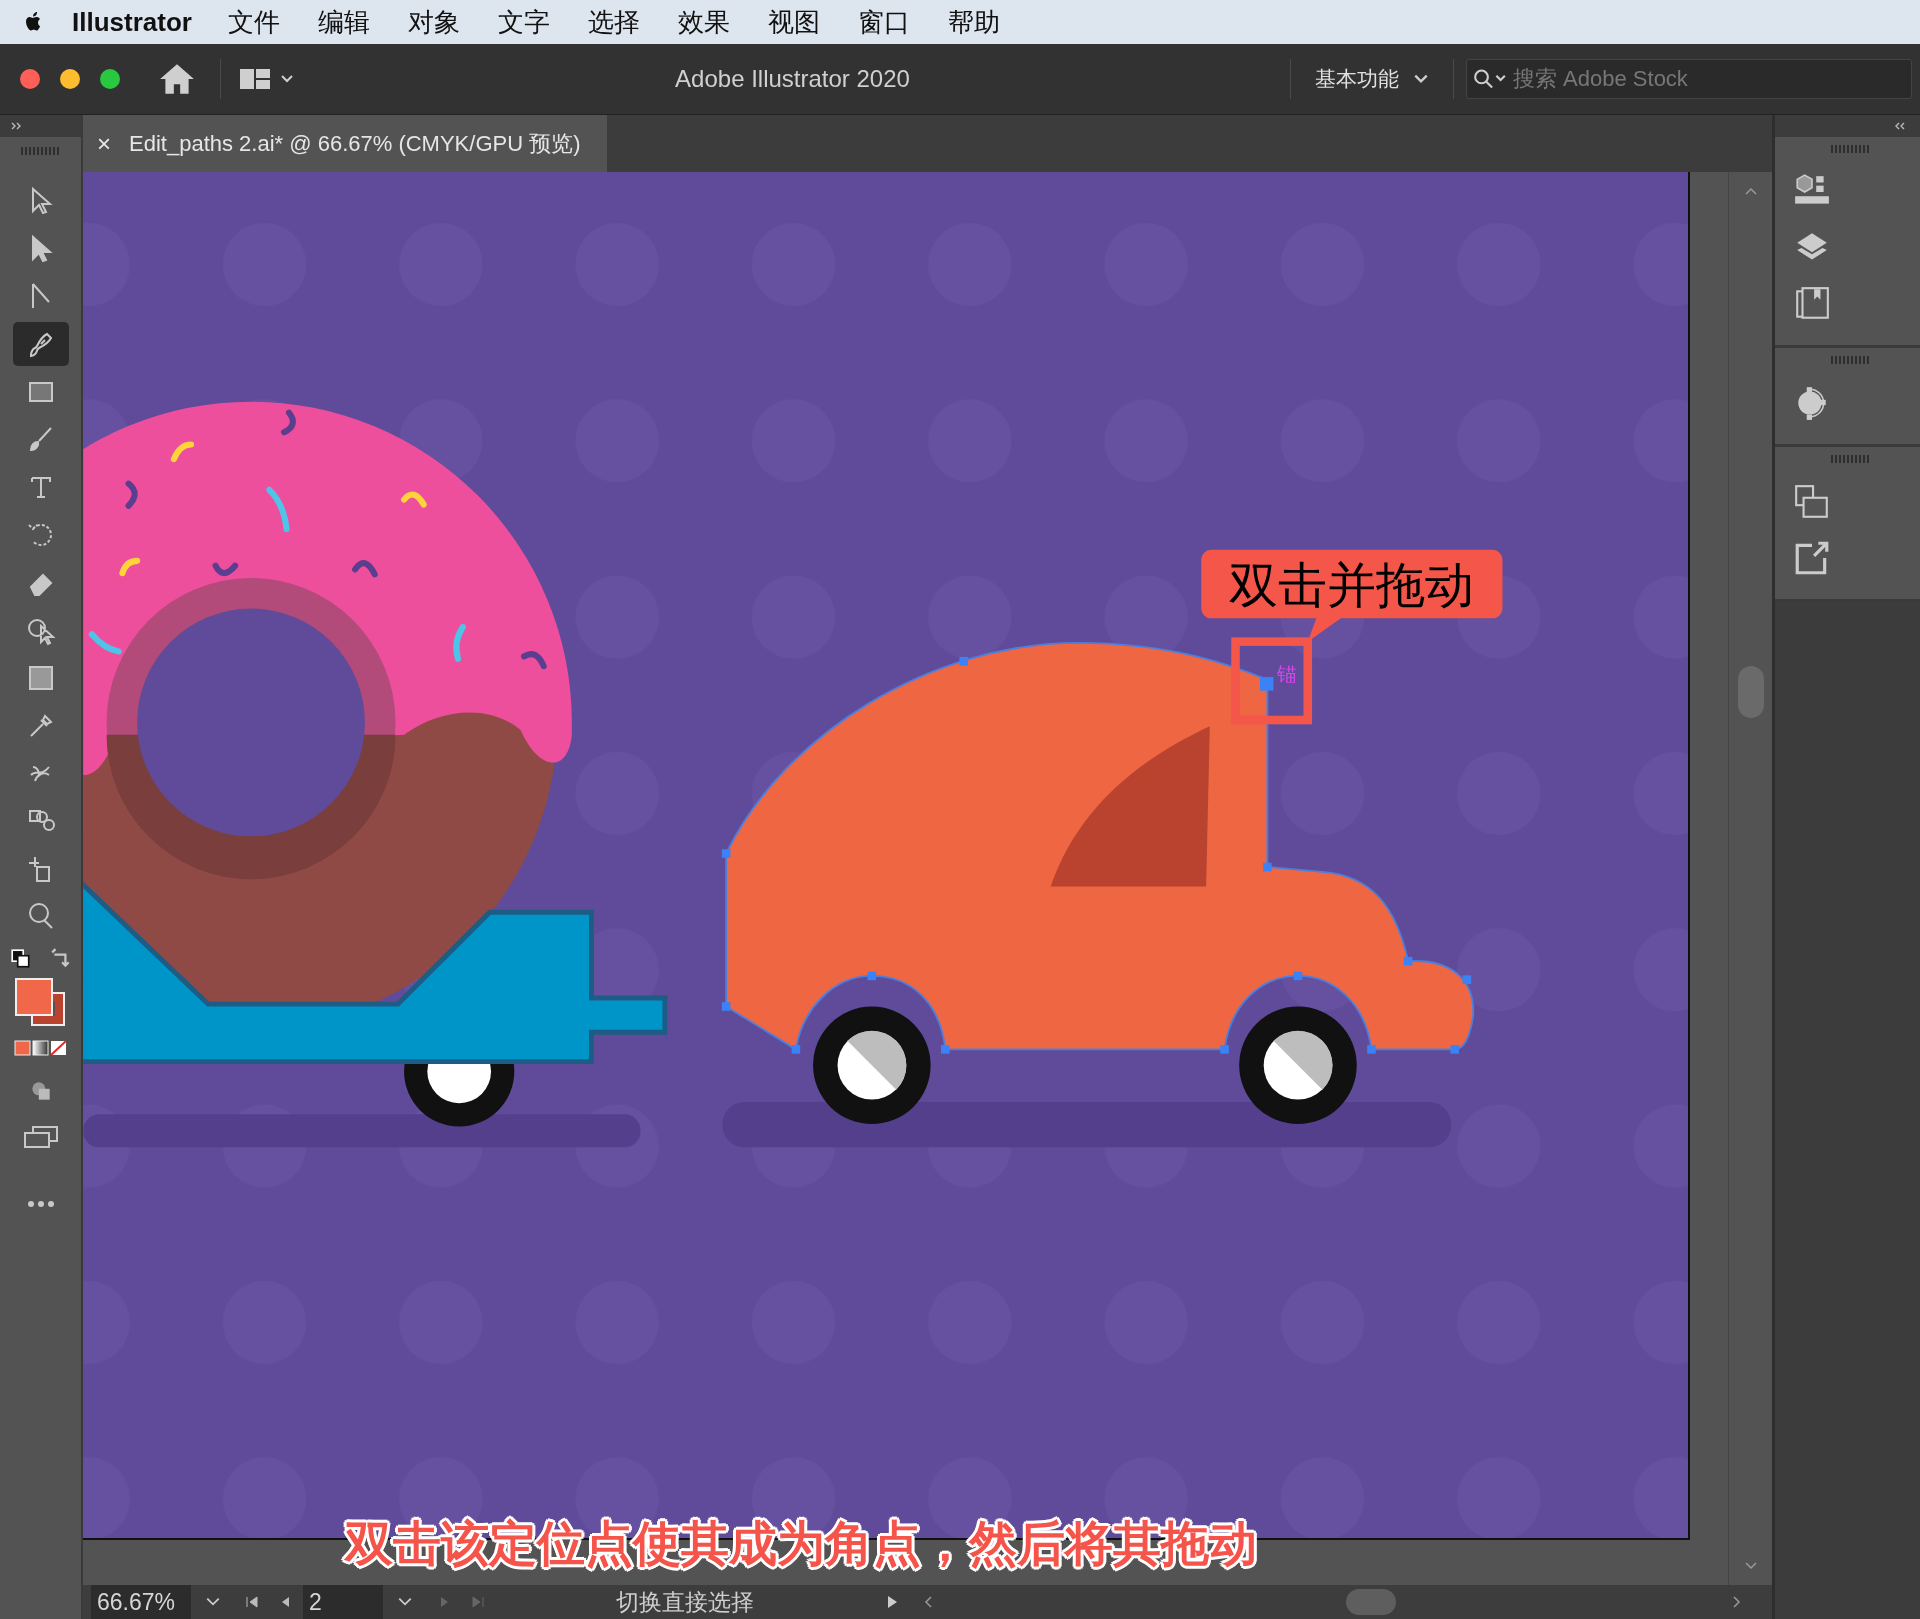 The width and height of the screenshot is (1920, 1619). I want to click on menu-item: 文字, so click(523, 22).